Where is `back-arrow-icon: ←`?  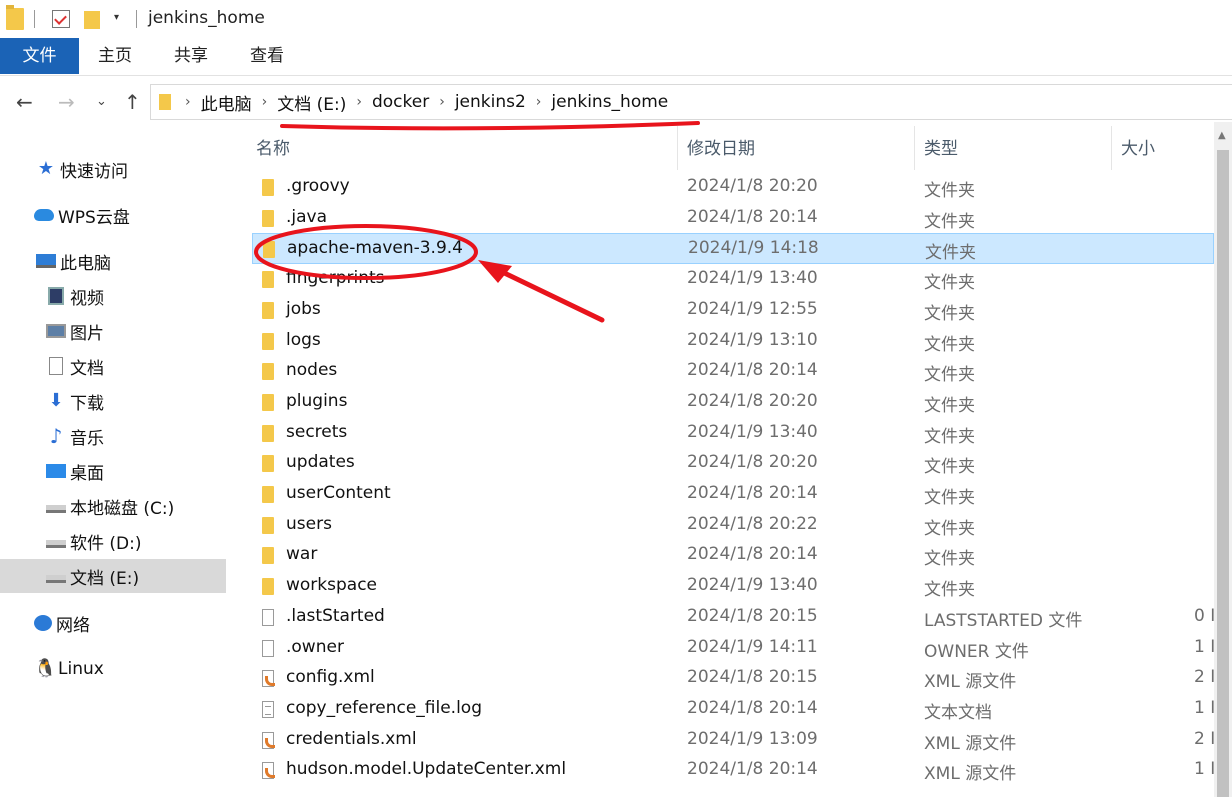 back-arrow-icon: ← is located at coordinates (24, 102).